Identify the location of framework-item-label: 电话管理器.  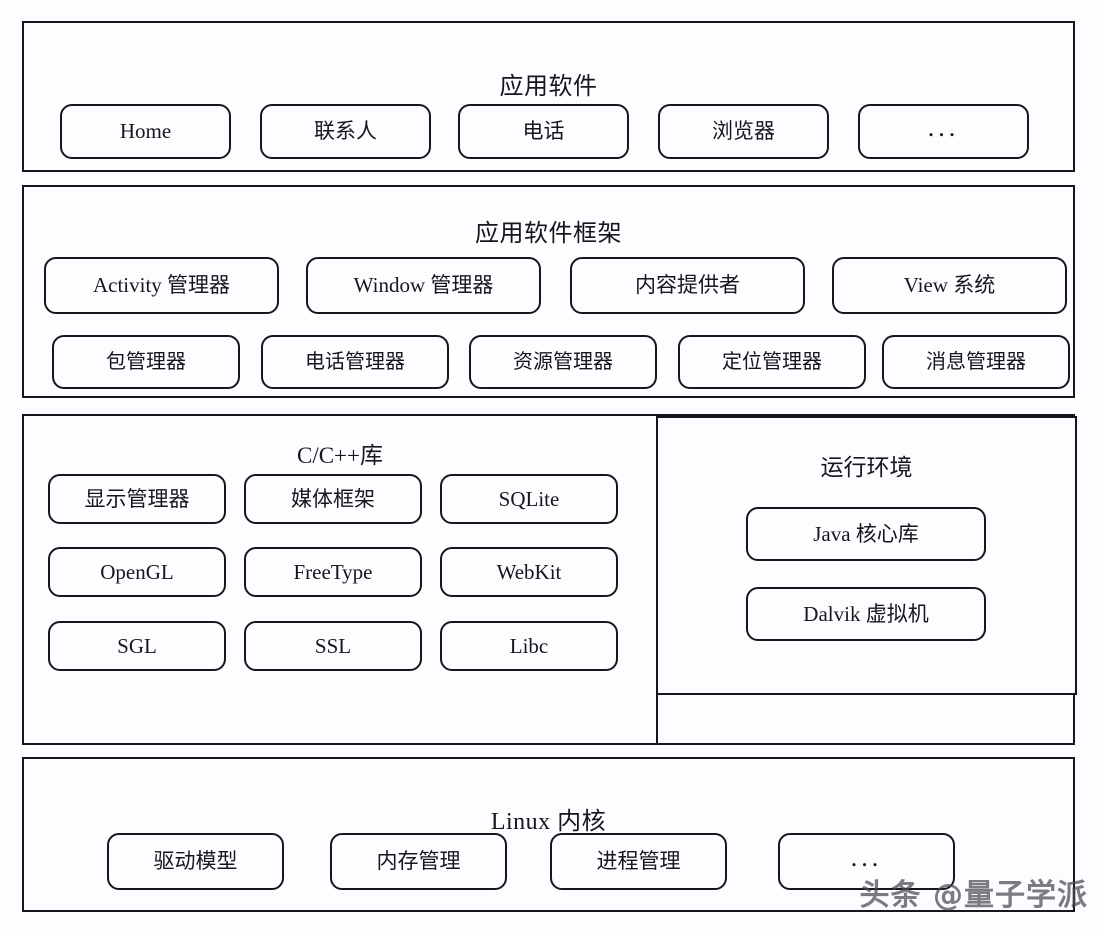
(355, 362).